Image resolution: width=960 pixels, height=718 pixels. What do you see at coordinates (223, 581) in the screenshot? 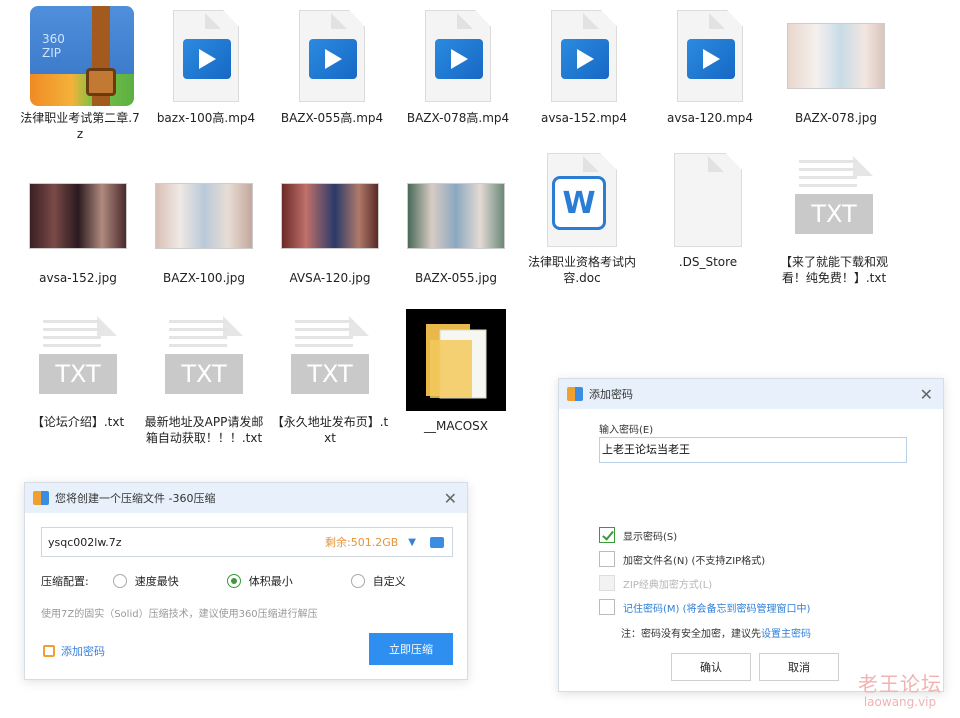
I see `compress-config-row: 压缩配置: 速度最快 体积最小 自定义` at bounding box center [223, 581].